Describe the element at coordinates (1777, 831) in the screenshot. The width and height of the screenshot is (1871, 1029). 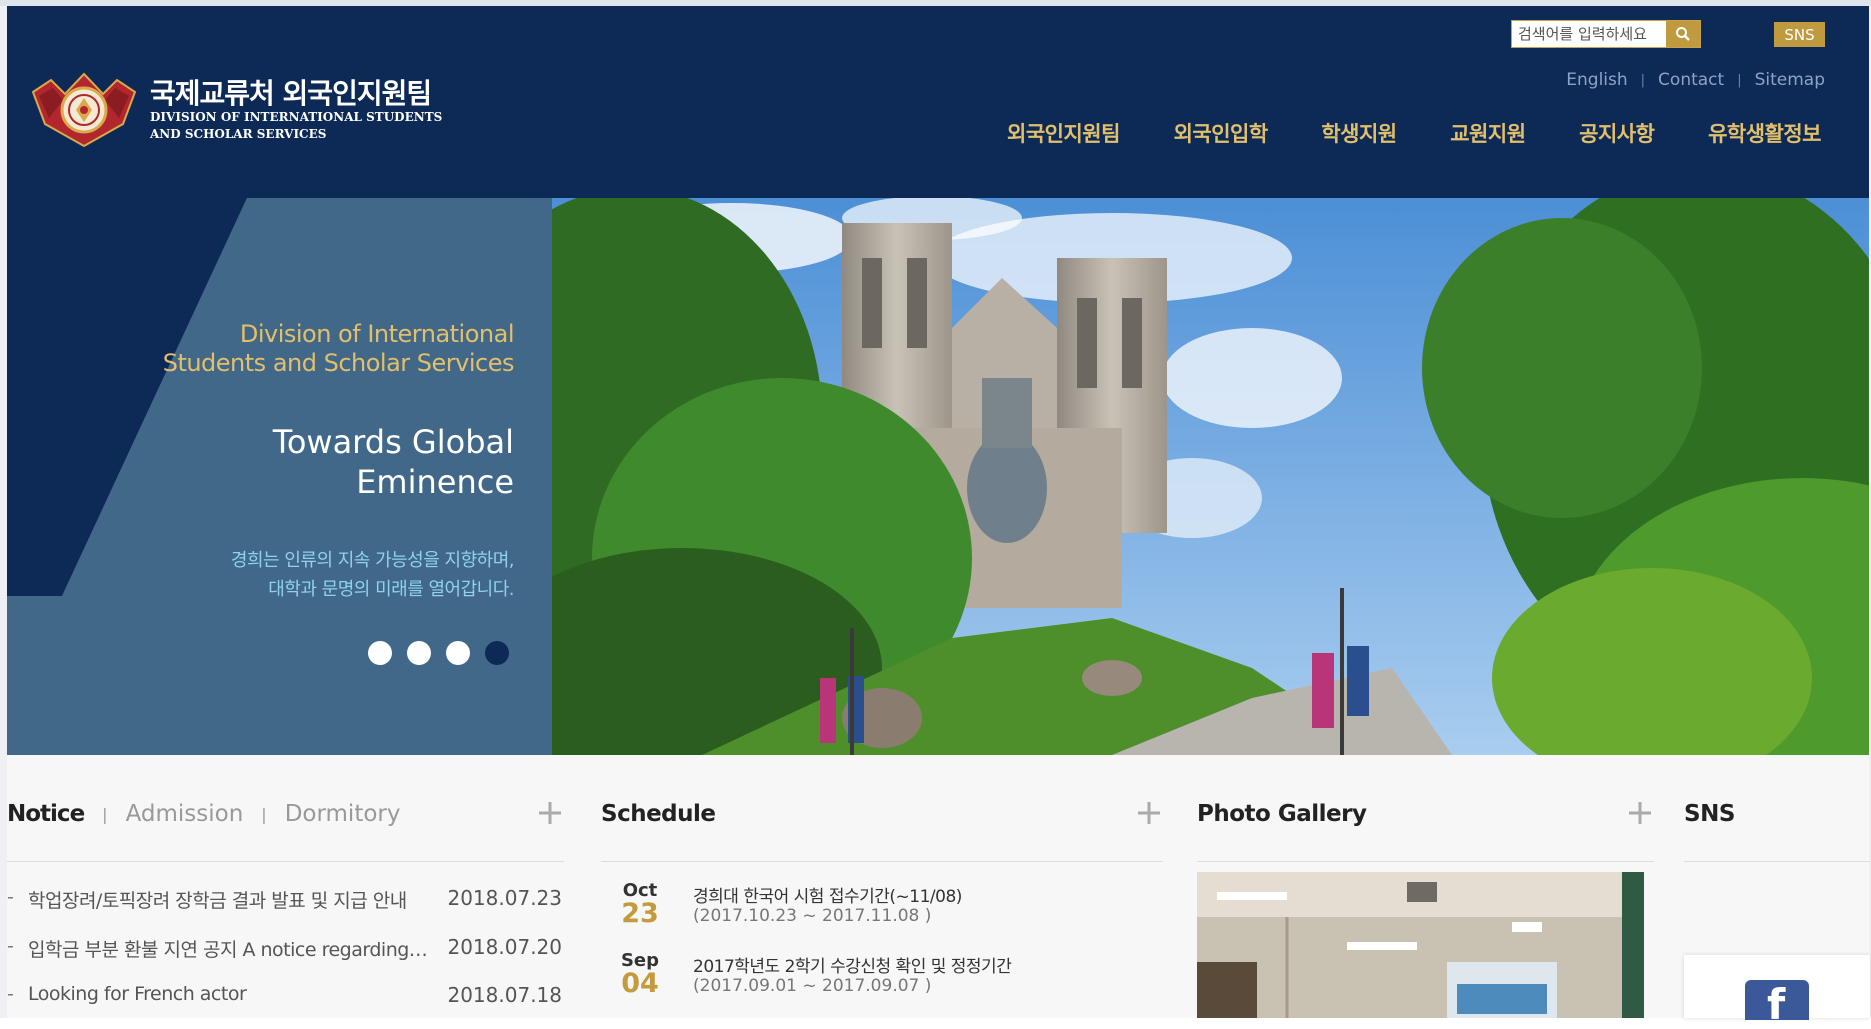
I see `sns-section-header: SNS` at that location.